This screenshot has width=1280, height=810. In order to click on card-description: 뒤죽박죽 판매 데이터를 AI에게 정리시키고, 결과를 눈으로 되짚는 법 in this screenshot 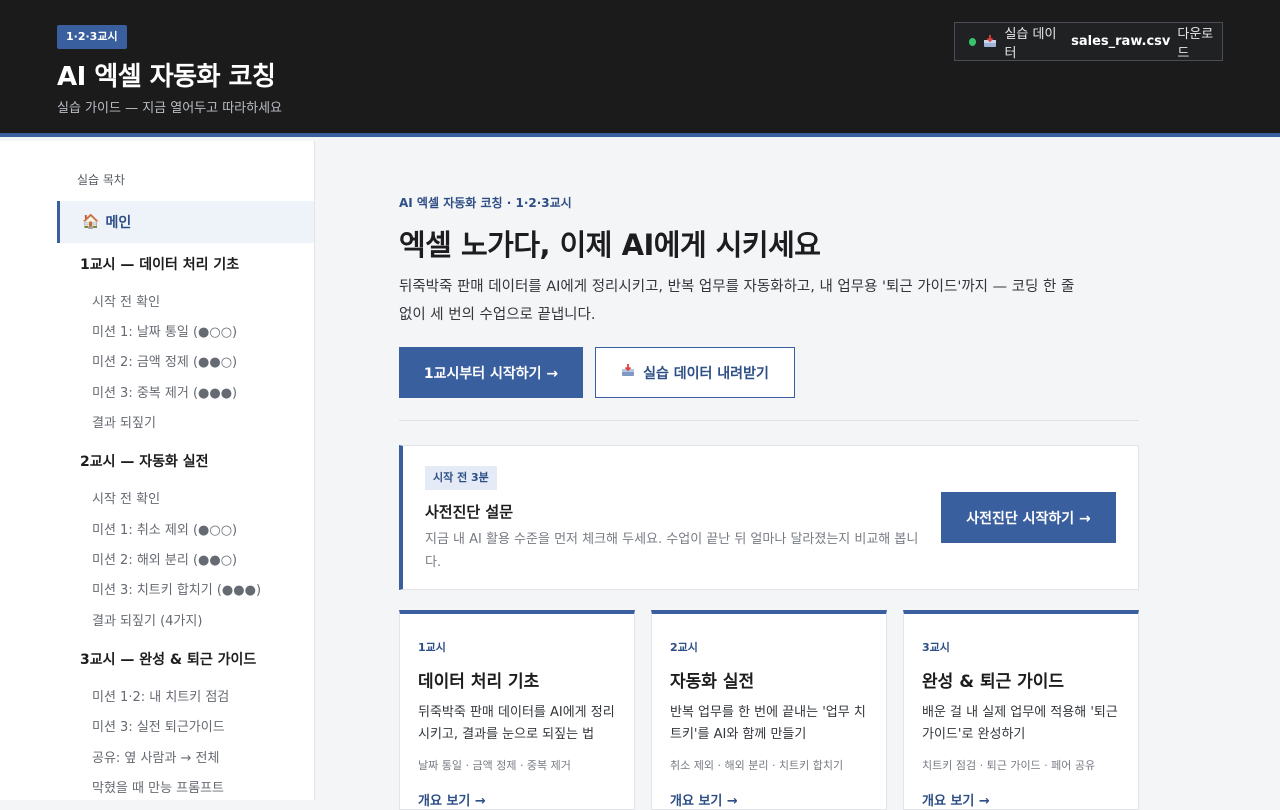, I will do `click(516, 723)`.